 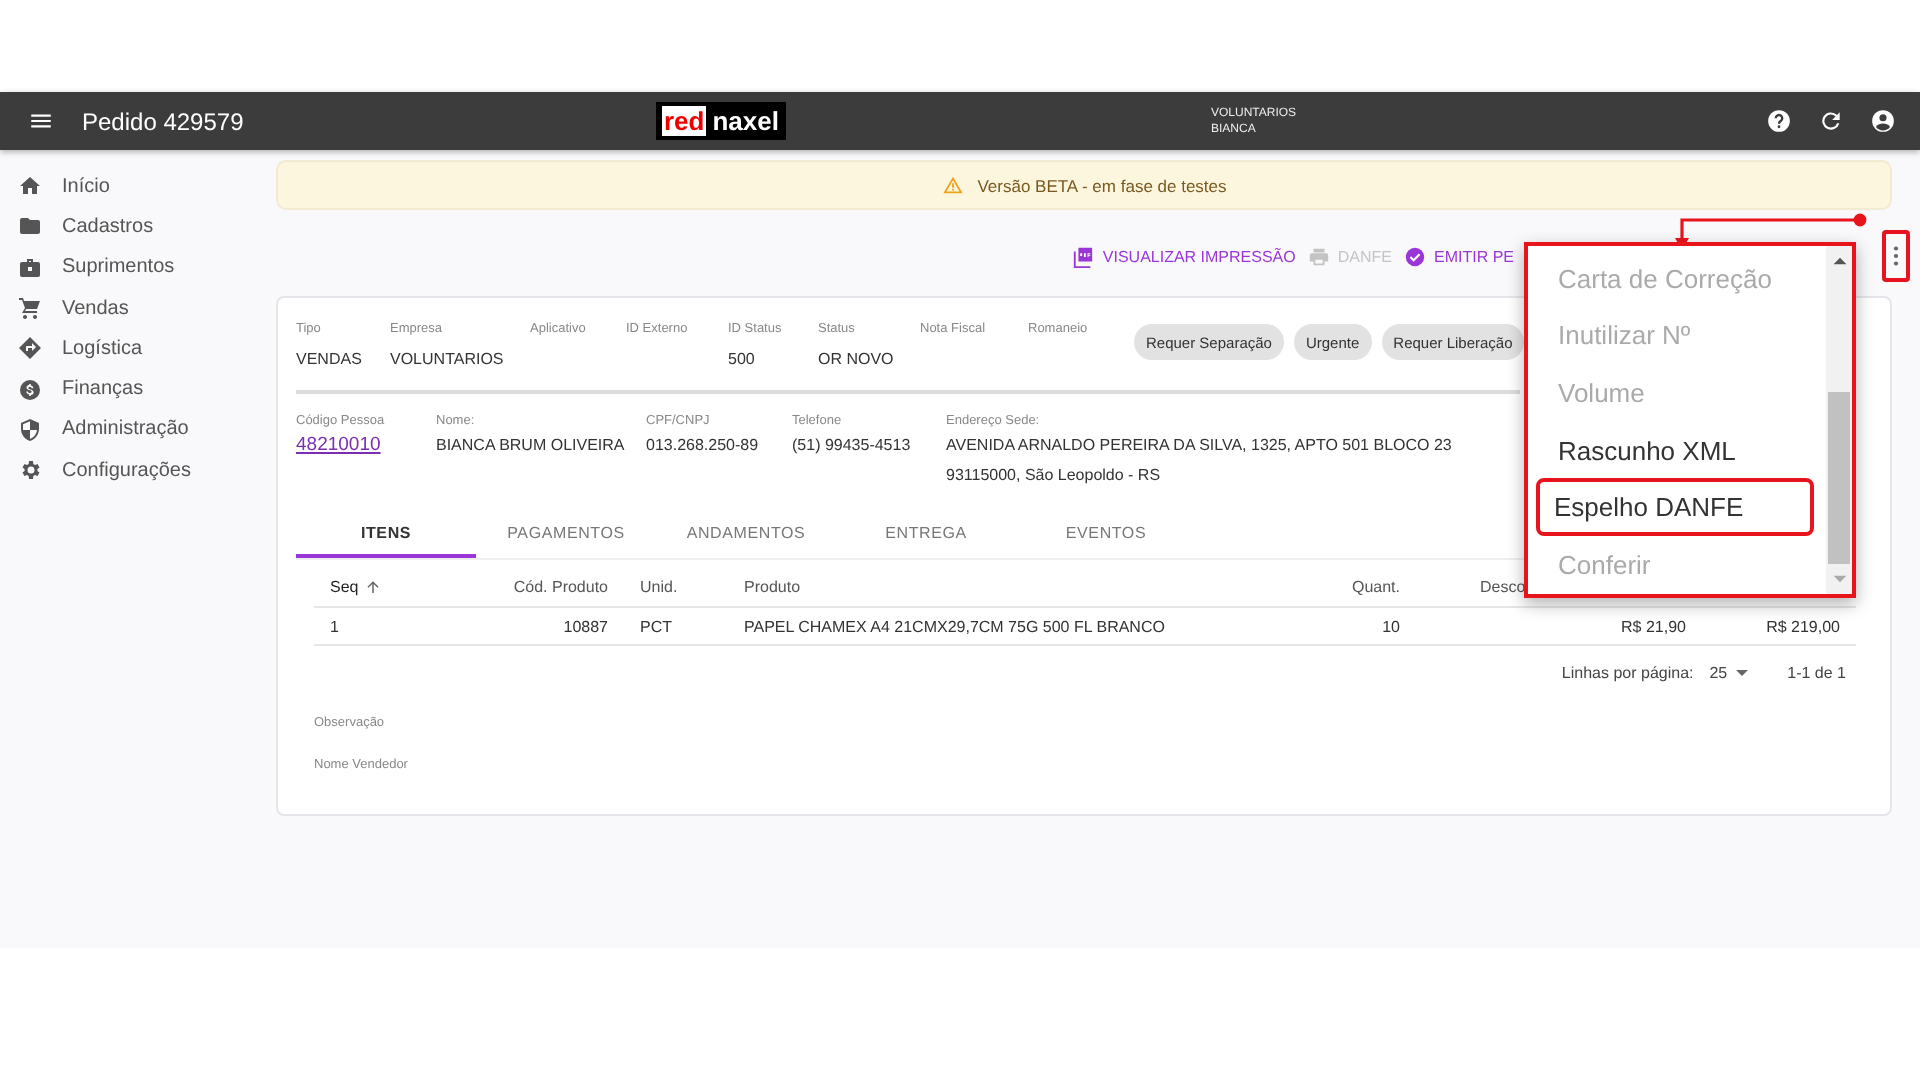 I want to click on table-cell: R$ 219,00, so click(x=1803, y=626).